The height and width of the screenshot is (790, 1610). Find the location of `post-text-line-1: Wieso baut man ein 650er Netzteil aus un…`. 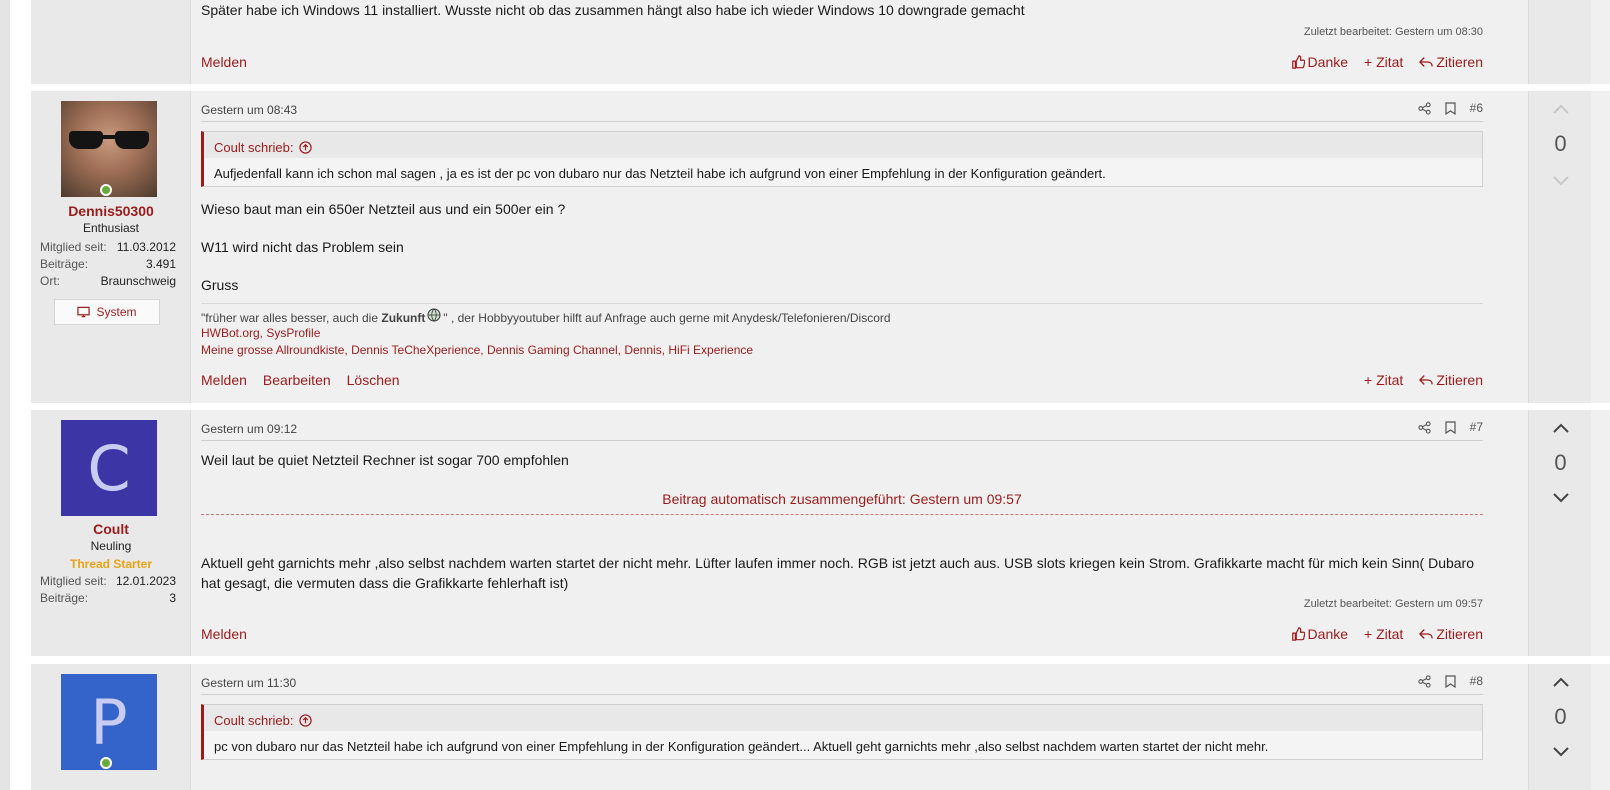

post-text-line-1: Wieso baut man ein 650er Netzteil aus un… is located at coordinates (383, 209).